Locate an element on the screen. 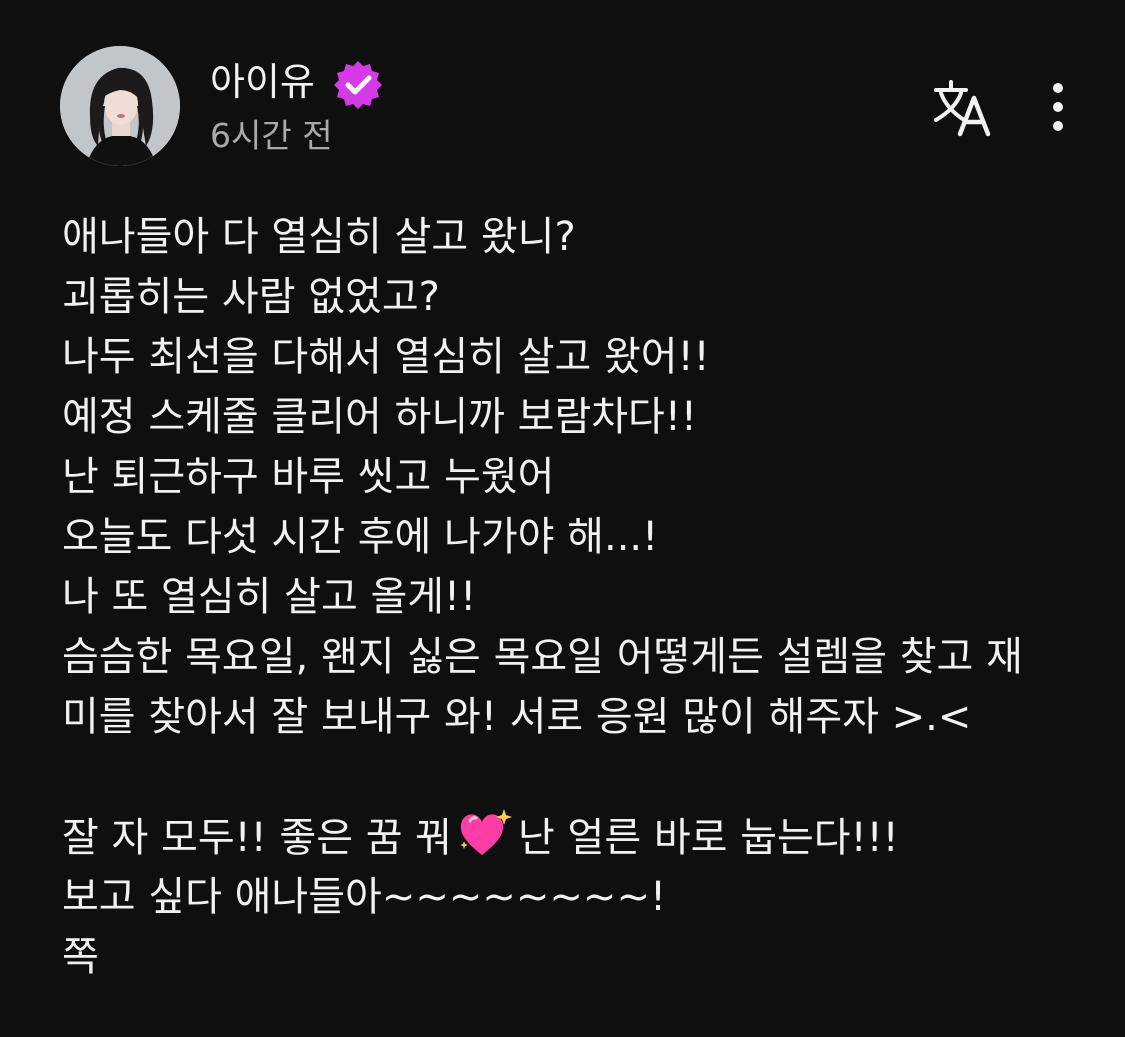 The width and height of the screenshot is (1125, 1037). avatar-image is located at coordinates (120, 106).